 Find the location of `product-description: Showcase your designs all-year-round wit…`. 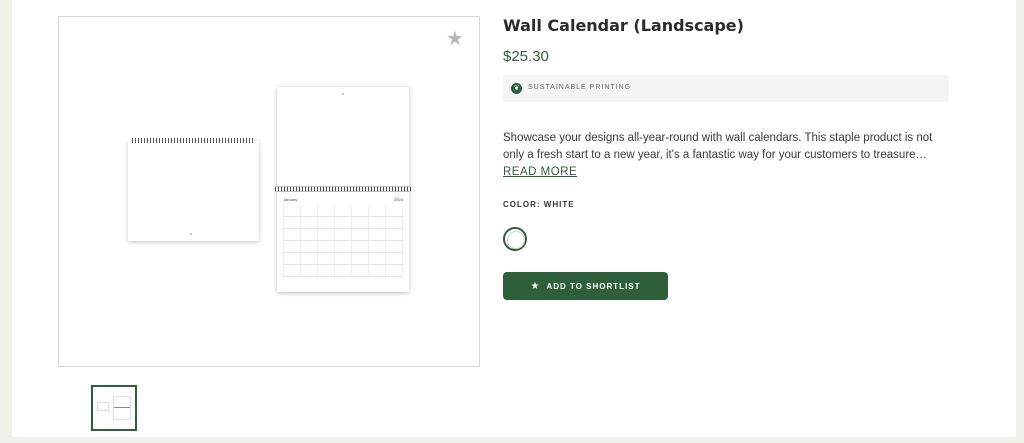

product-description: Showcase your designs all-year-round wit… is located at coordinates (718, 146).